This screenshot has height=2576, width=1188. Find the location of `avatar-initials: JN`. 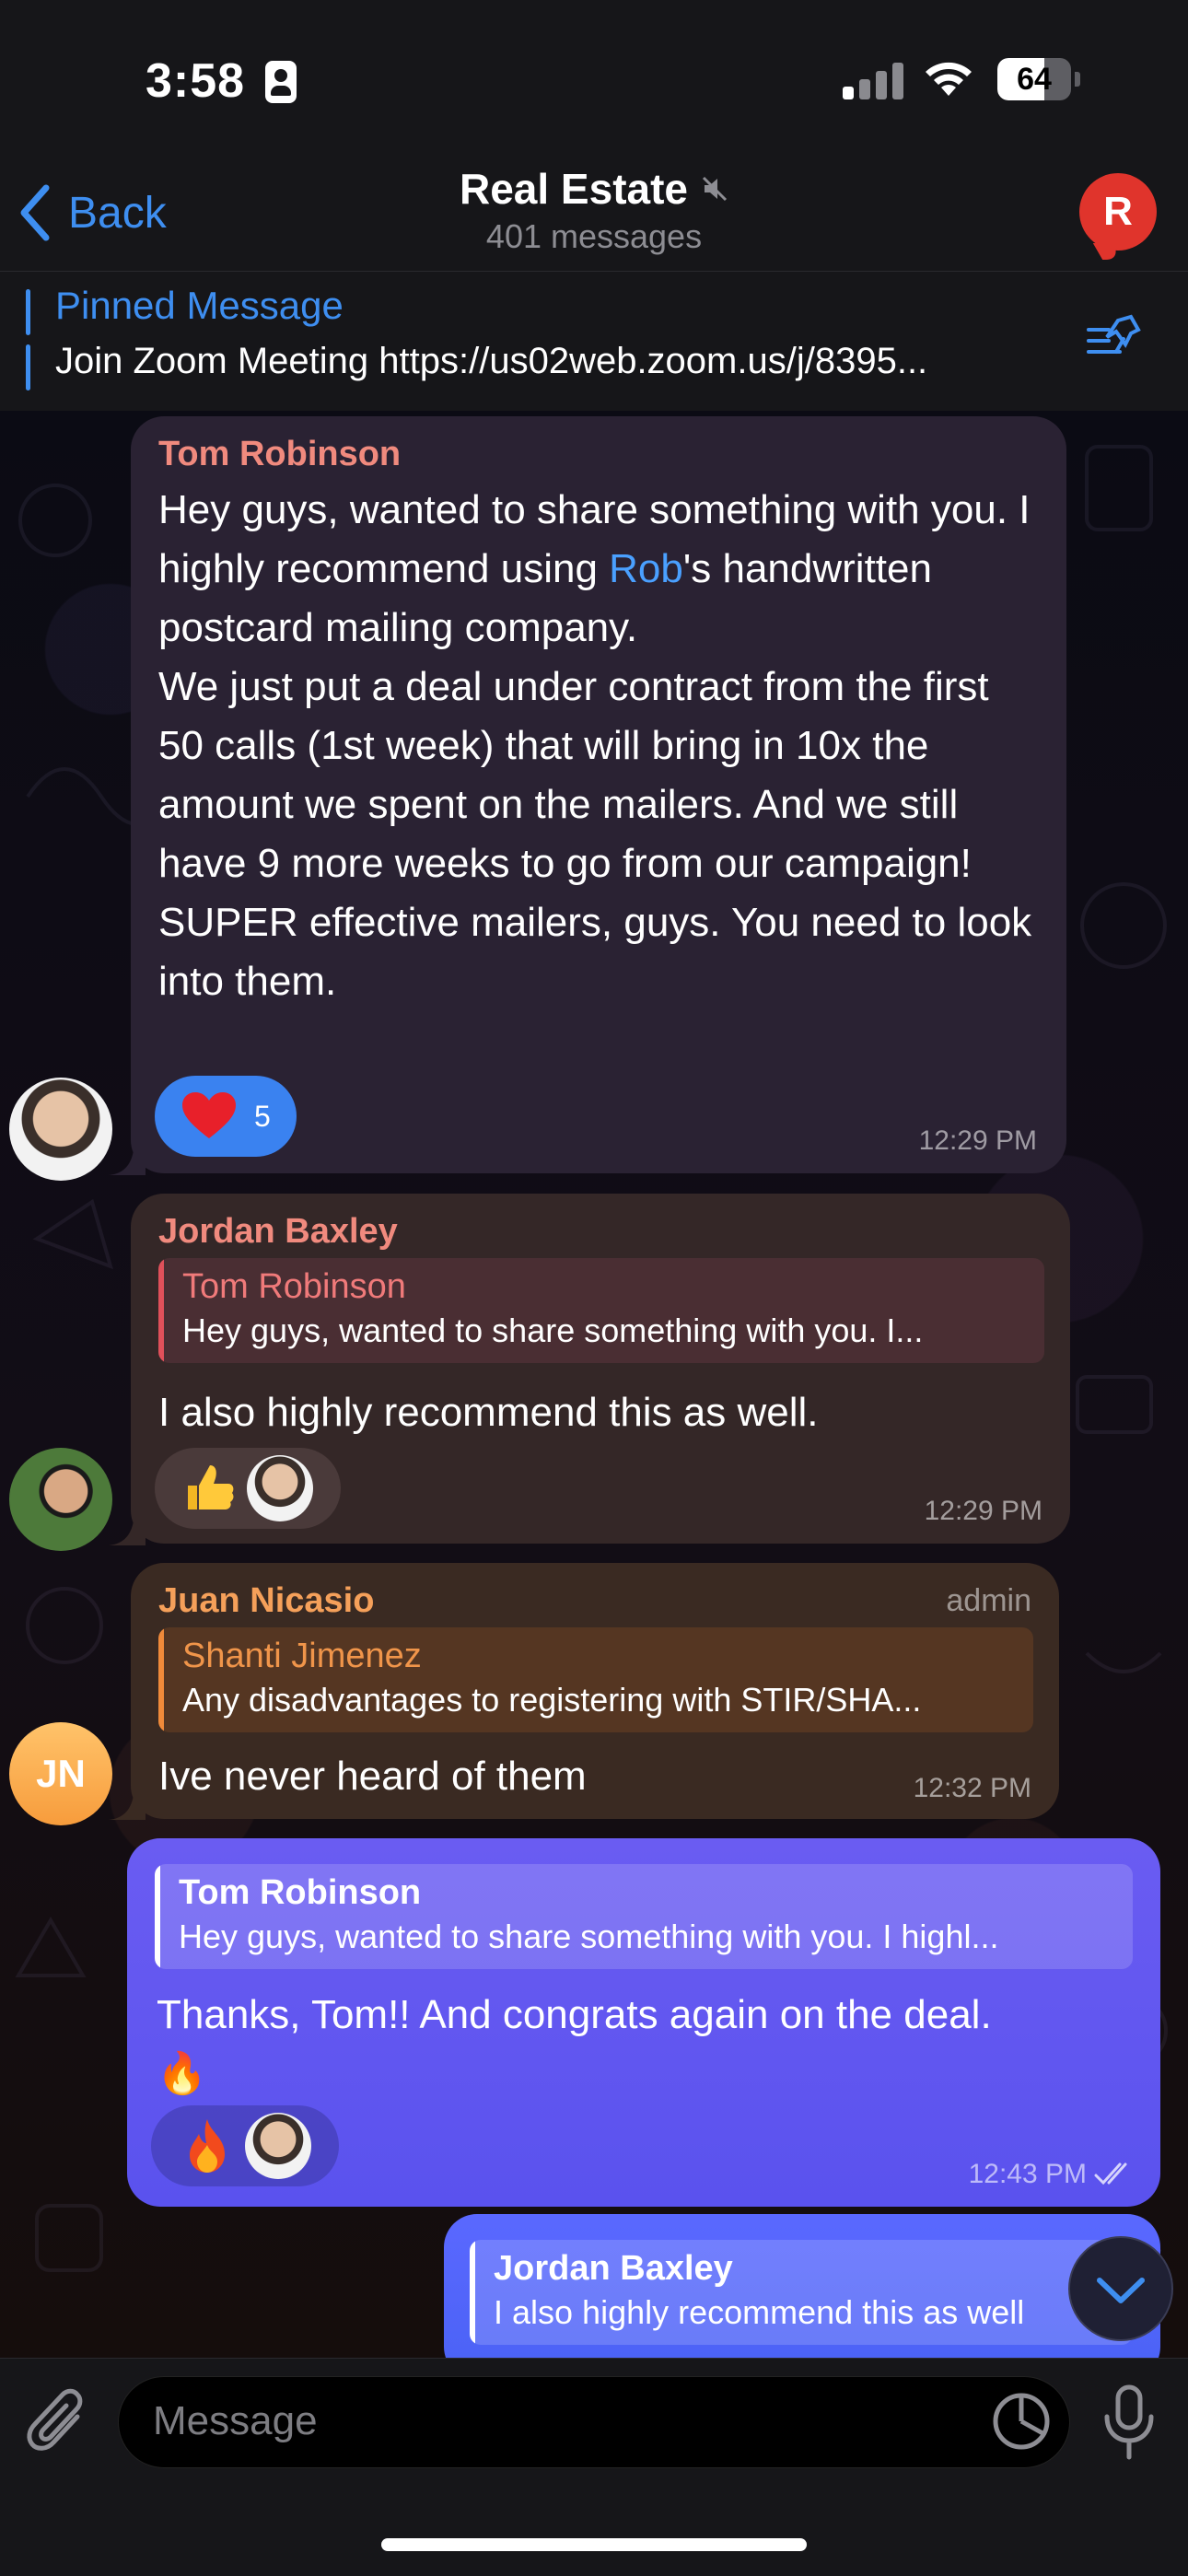

avatar-initials: JN is located at coordinates (61, 1773).